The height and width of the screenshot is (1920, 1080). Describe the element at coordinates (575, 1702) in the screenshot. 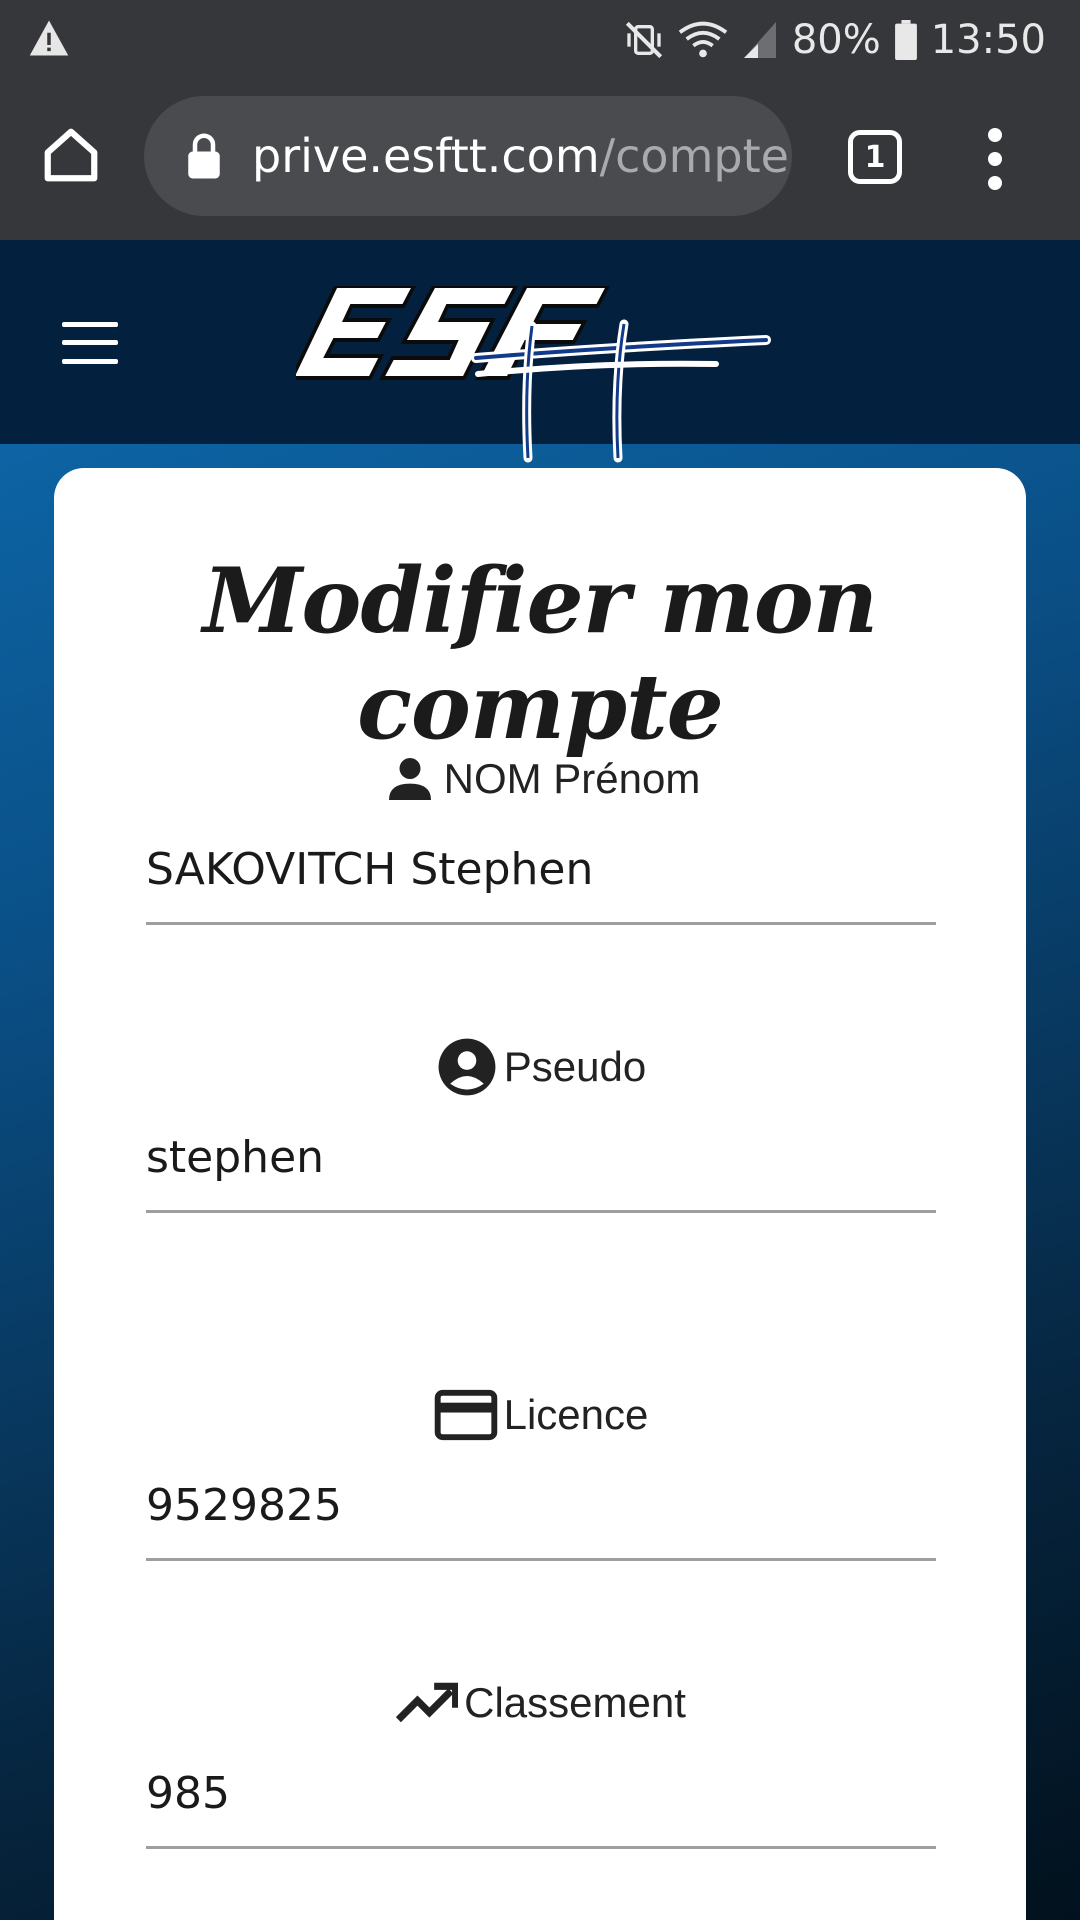

I see `field-label-classement: Classement` at that location.